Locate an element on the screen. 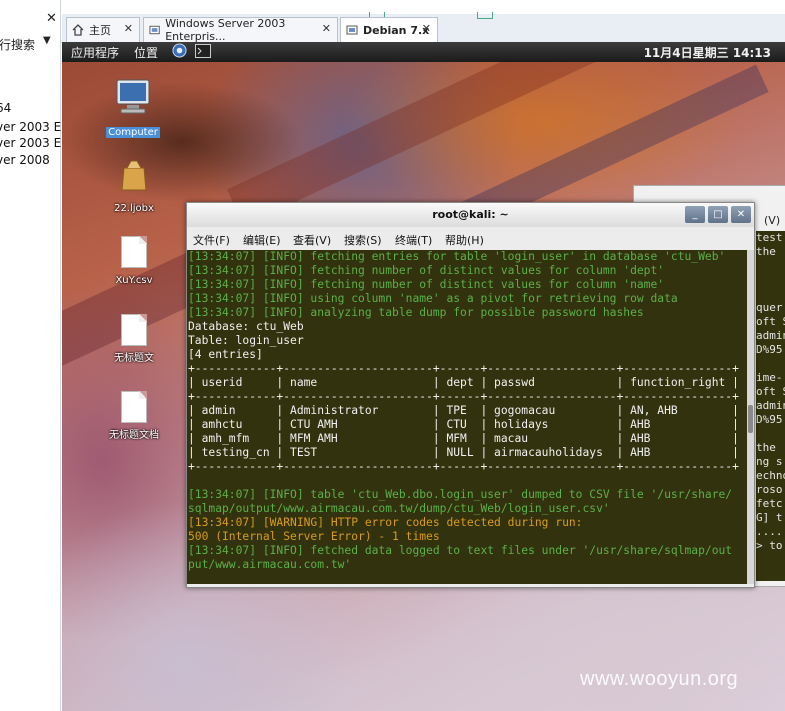 This screenshot has width=785, height=711. maximize-button: □ is located at coordinates (718, 214).